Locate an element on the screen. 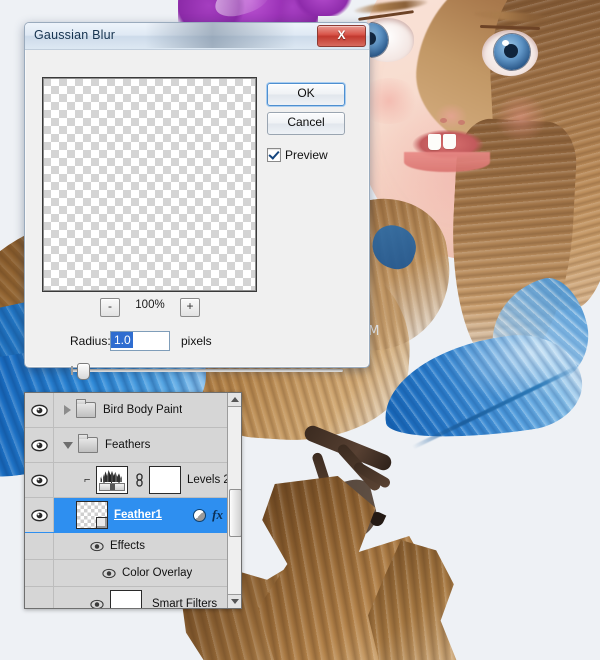 Image resolution: width=600 pixels, height=660 pixels. layer-name: Smart Filters is located at coordinates (185, 603).